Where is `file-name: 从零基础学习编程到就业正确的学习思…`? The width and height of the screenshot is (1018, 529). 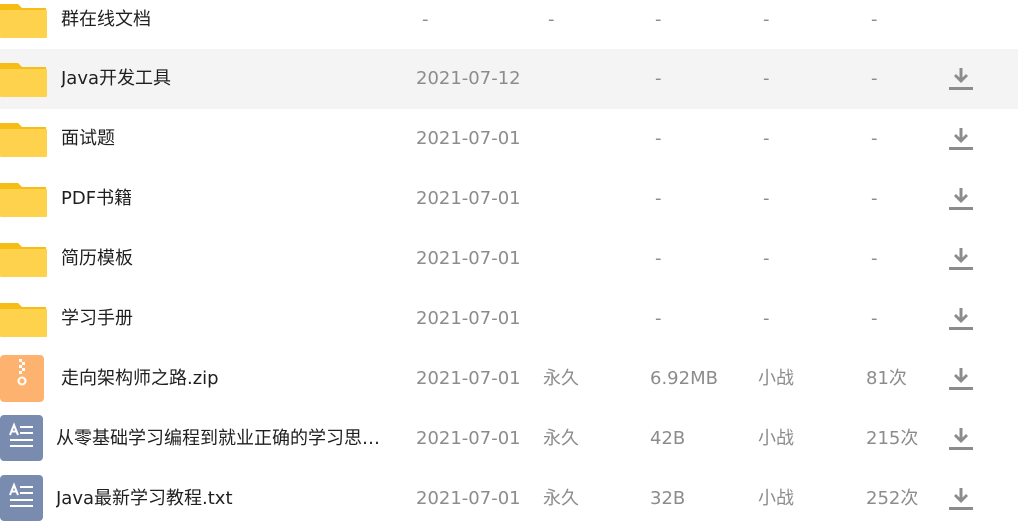
file-name: 从零基础学习编程到就业正确的学习思… is located at coordinates (218, 439).